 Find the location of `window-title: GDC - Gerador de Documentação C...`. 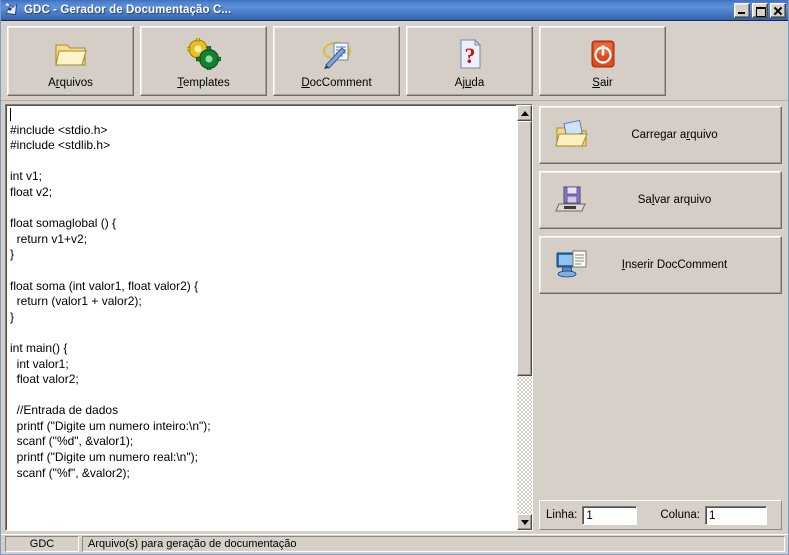

window-title: GDC - Gerador de Documentação C... is located at coordinates (128, 10).